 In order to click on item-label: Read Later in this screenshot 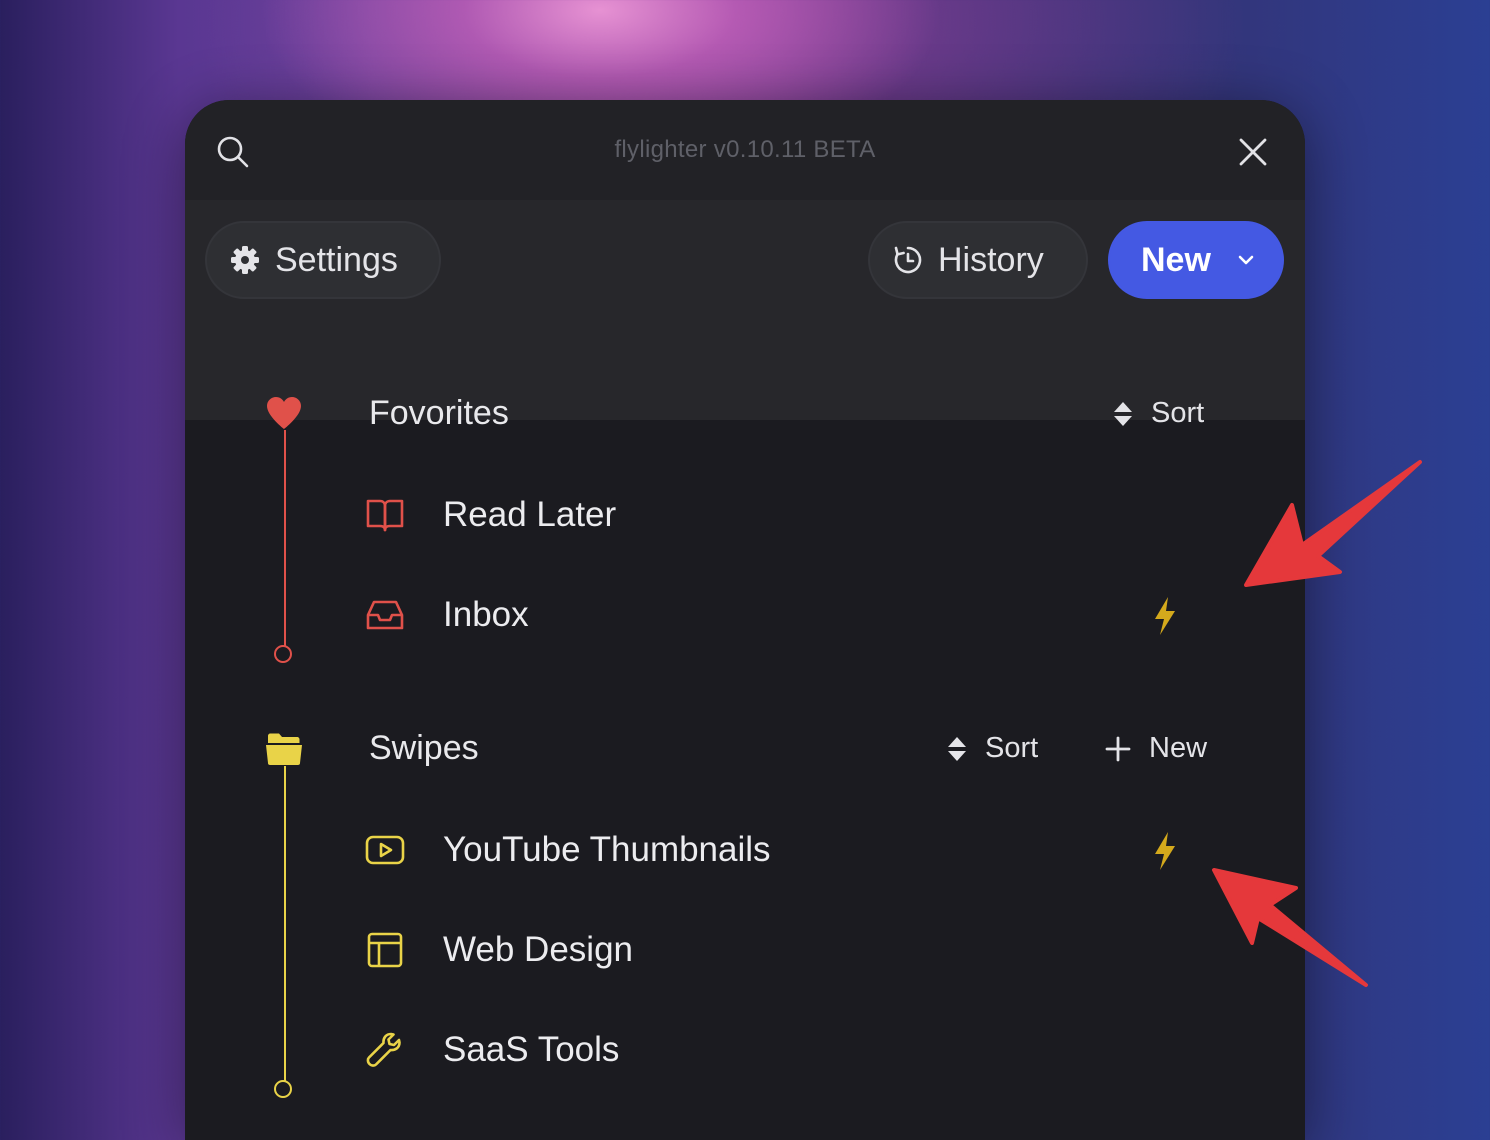, I will do `click(530, 514)`.